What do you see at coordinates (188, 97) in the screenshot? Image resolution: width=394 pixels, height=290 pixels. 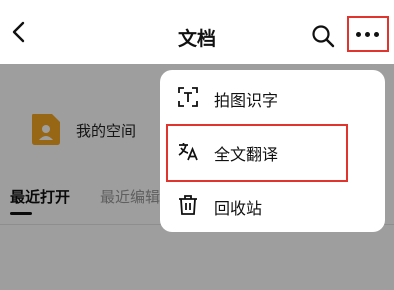 I see `scan-text-icon` at bounding box center [188, 97].